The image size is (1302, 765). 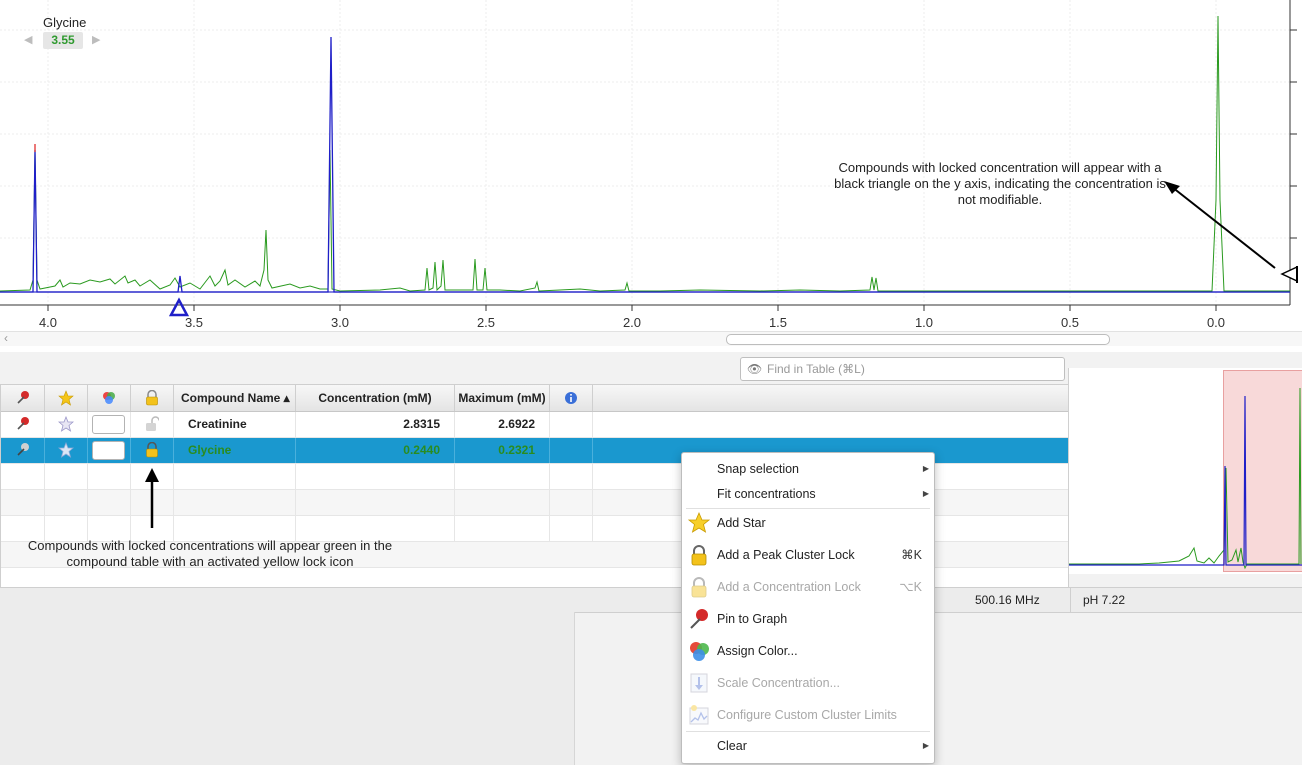 I want to click on table-row: Creatinine 2.8315 2.6922, so click(x=534, y=425).